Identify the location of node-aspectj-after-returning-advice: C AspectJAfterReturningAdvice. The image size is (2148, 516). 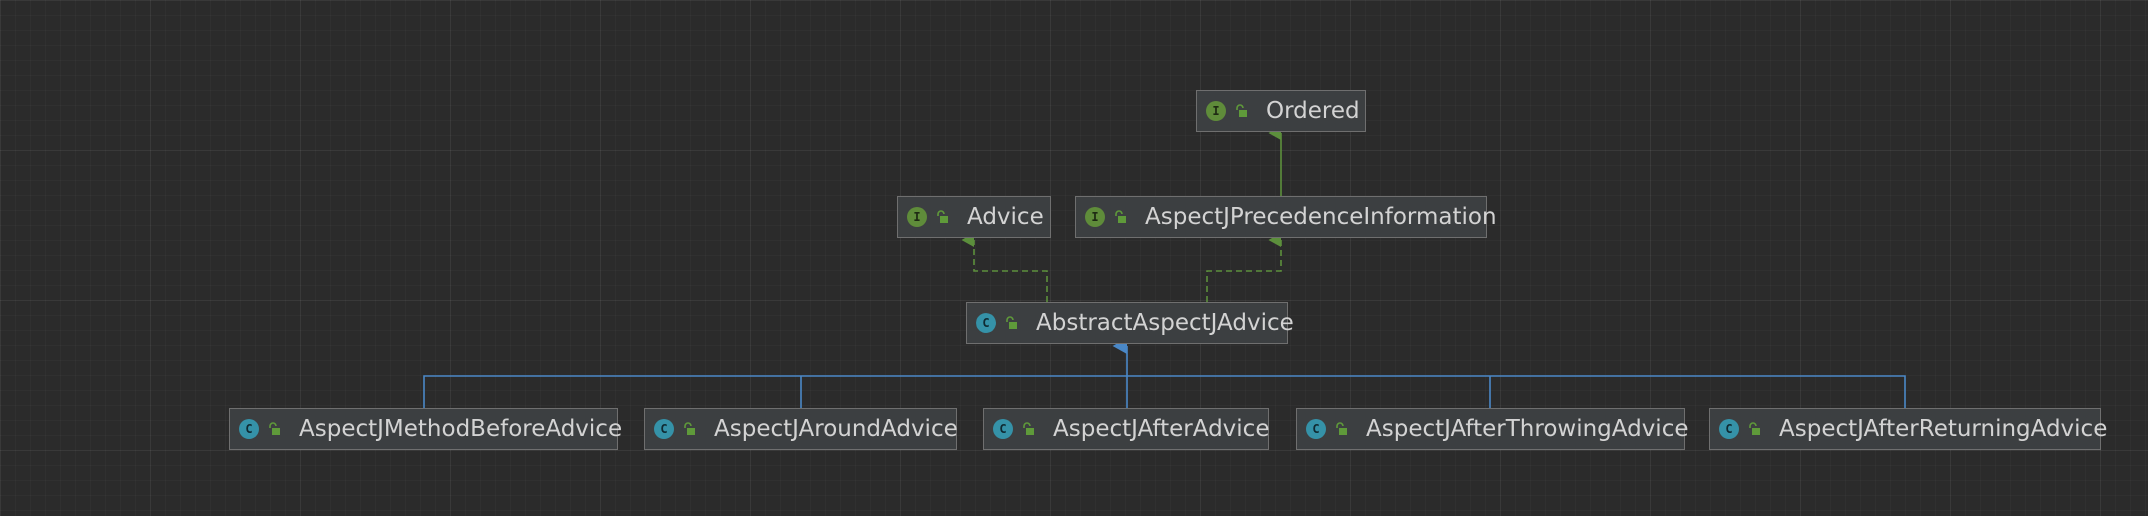
(1908, 429).